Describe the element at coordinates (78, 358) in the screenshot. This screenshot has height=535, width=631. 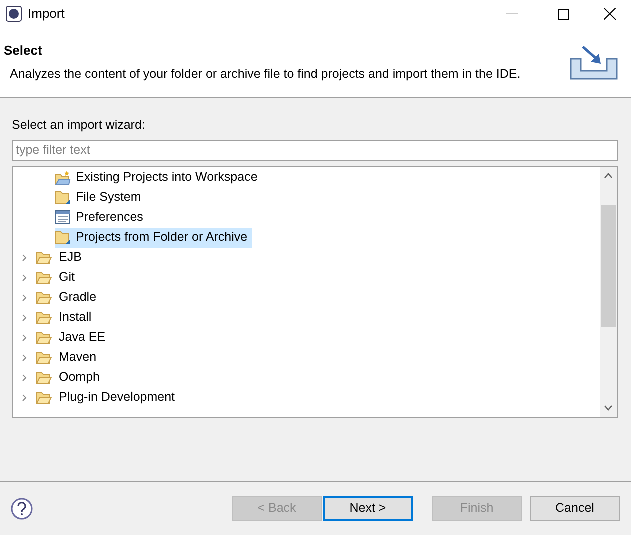
I see `tree-item: Maven` at that location.